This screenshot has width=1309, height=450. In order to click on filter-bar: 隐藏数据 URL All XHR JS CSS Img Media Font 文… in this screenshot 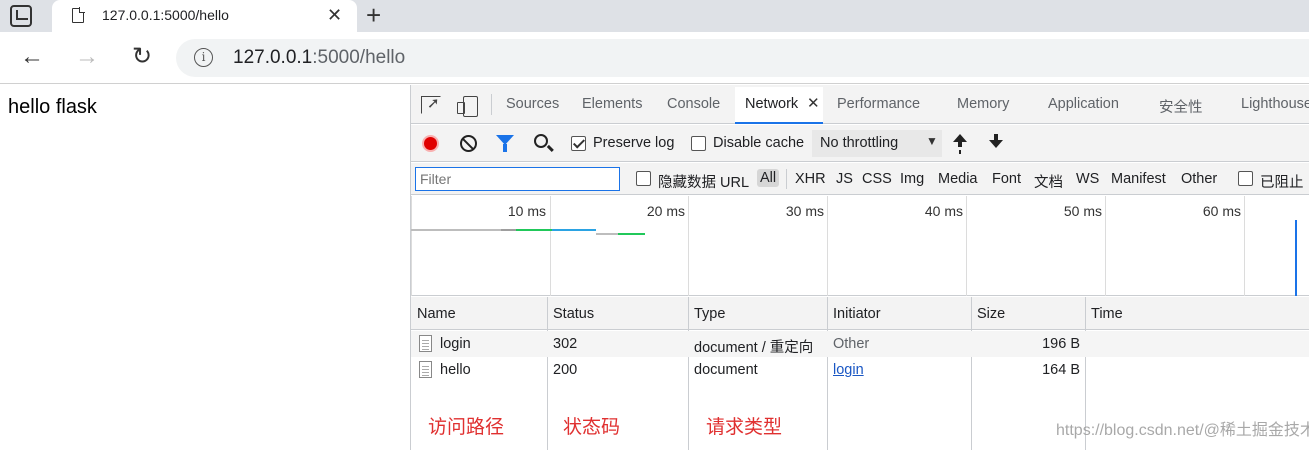, I will do `click(860, 179)`.